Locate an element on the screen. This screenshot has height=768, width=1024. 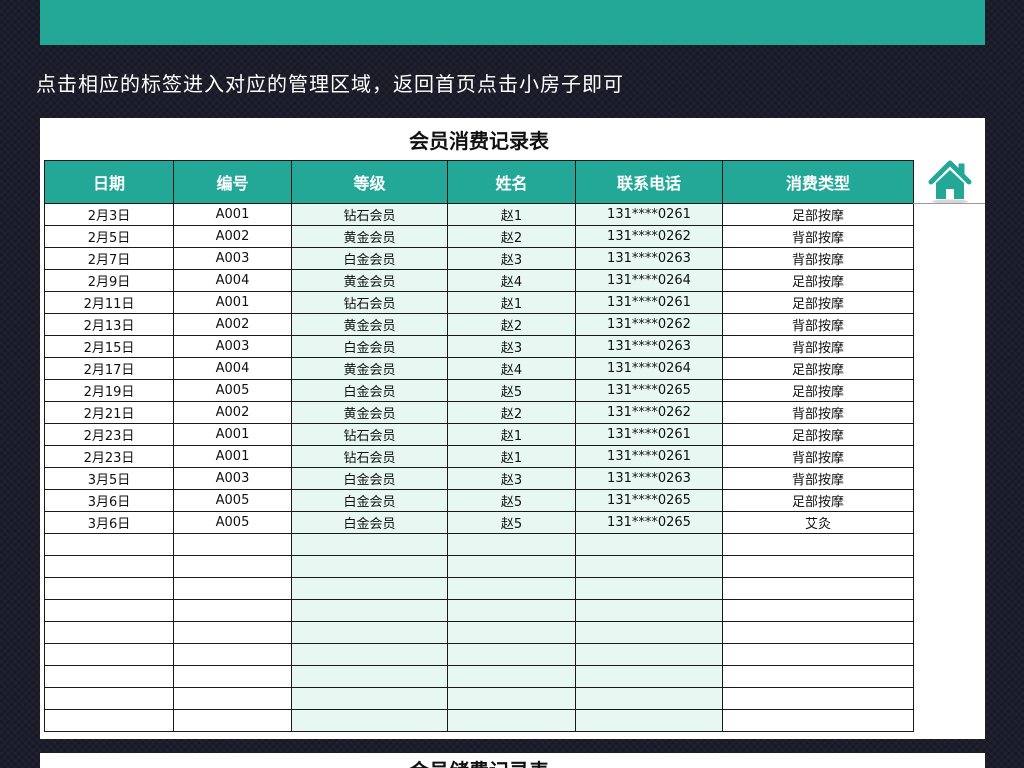
cell-date: 2月3日 is located at coordinates (109, 214).